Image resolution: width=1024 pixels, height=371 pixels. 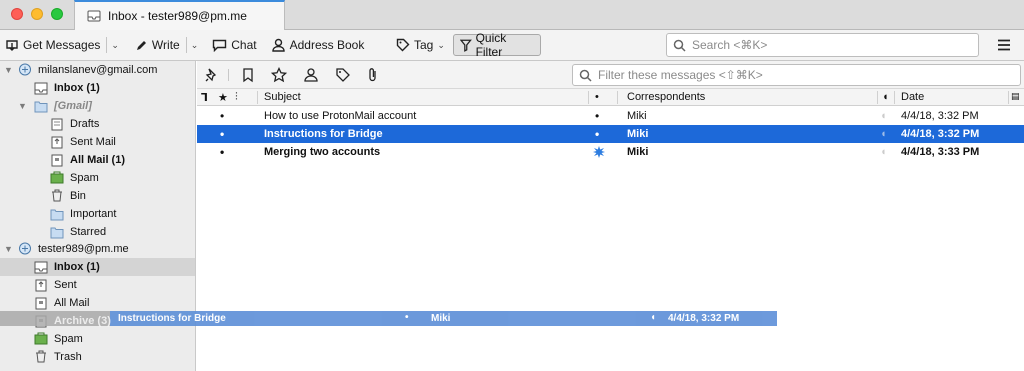 I want to click on folder-all-mail-gmail: All Mail (1), so click(x=97, y=160).